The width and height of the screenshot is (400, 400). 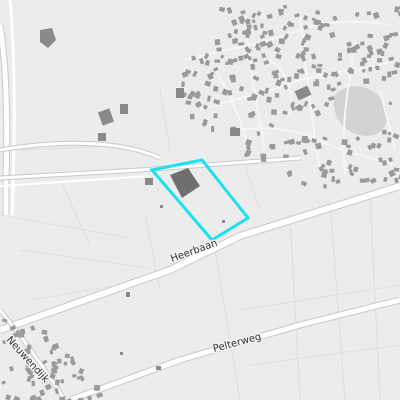 What do you see at coordinates (223, 221) in the screenshot?
I see `site-shed` at bounding box center [223, 221].